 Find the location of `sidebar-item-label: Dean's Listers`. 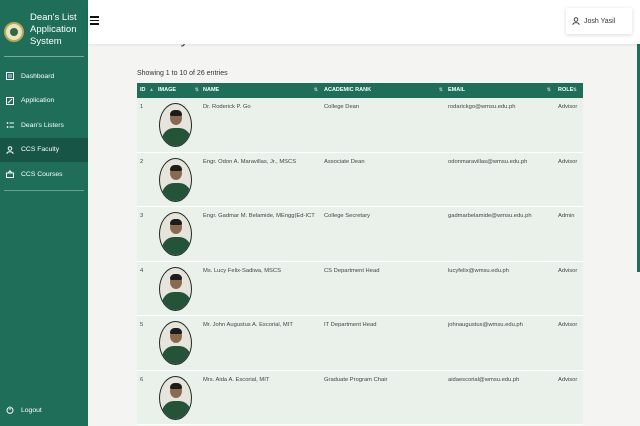

sidebar-item-label: Dean's Listers is located at coordinates (42, 125).